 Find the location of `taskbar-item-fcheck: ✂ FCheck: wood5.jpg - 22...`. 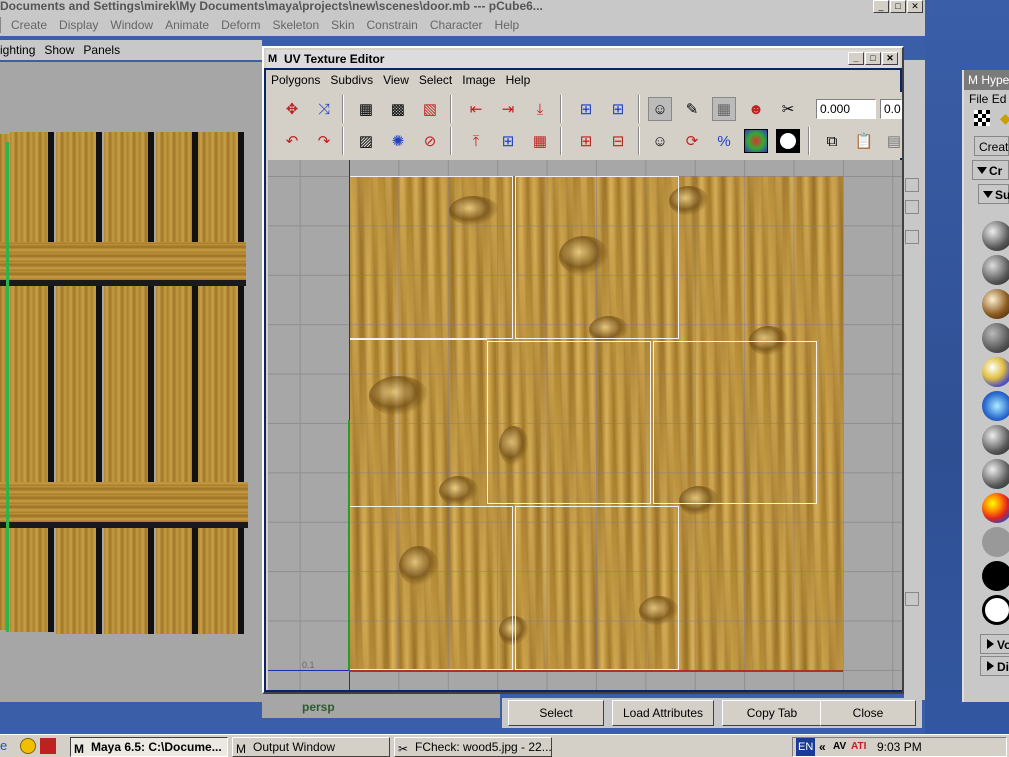

taskbar-item-fcheck: ✂ FCheck: wood5.jpg - 22... is located at coordinates (473, 747).